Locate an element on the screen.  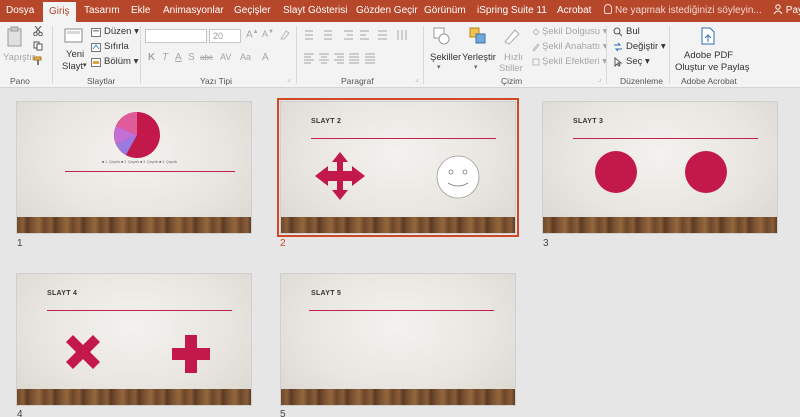
shapes-icon is located at coordinates (441, 36).